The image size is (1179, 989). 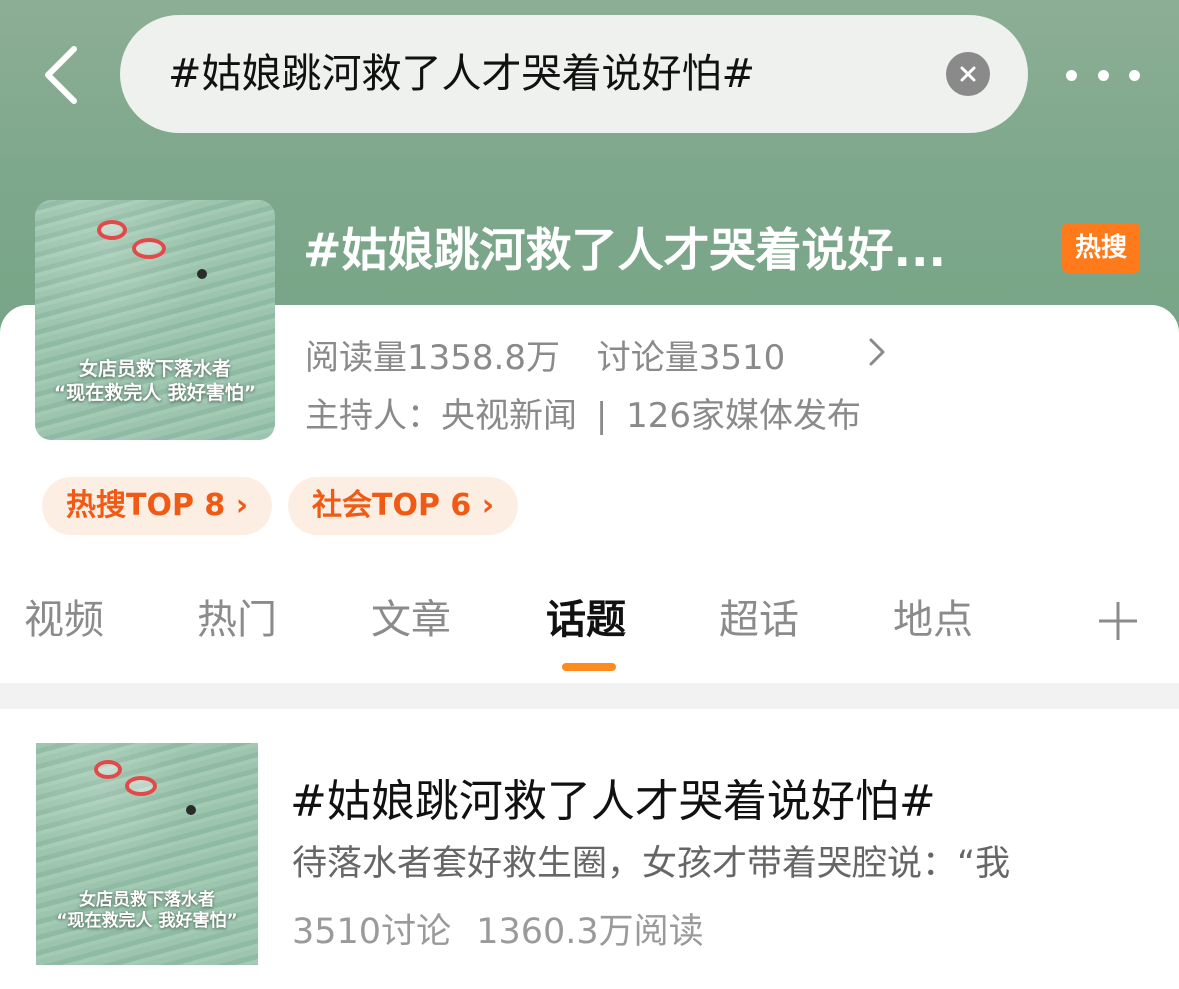 What do you see at coordinates (613, 797) in the screenshot?
I see `result-title: #姑娘跳河救了人才哭着说好怕#` at bounding box center [613, 797].